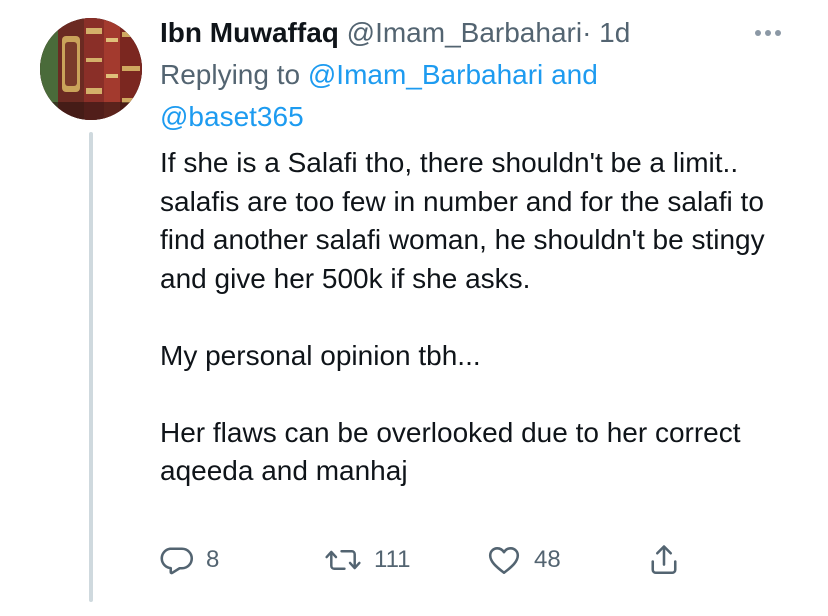 The width and height of the screenshot is (828, 616). I want to click on reply-button: 8, so click(188, 560).